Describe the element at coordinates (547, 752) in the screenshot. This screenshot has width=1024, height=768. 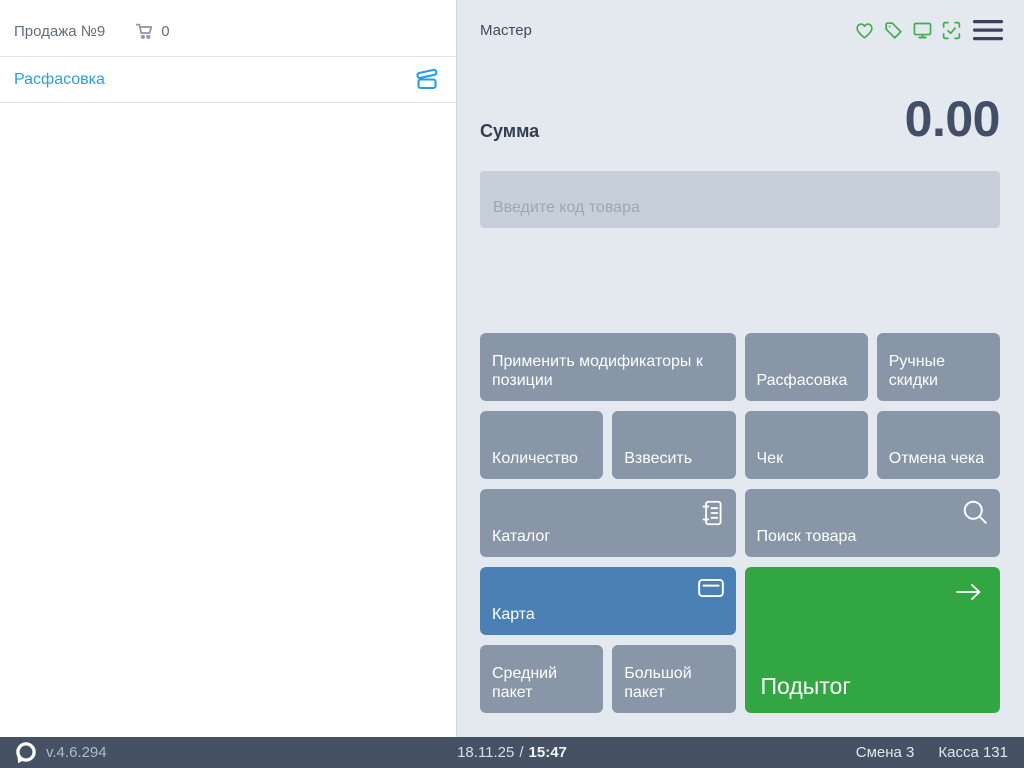
I see `status-time: 15:47` at that location.